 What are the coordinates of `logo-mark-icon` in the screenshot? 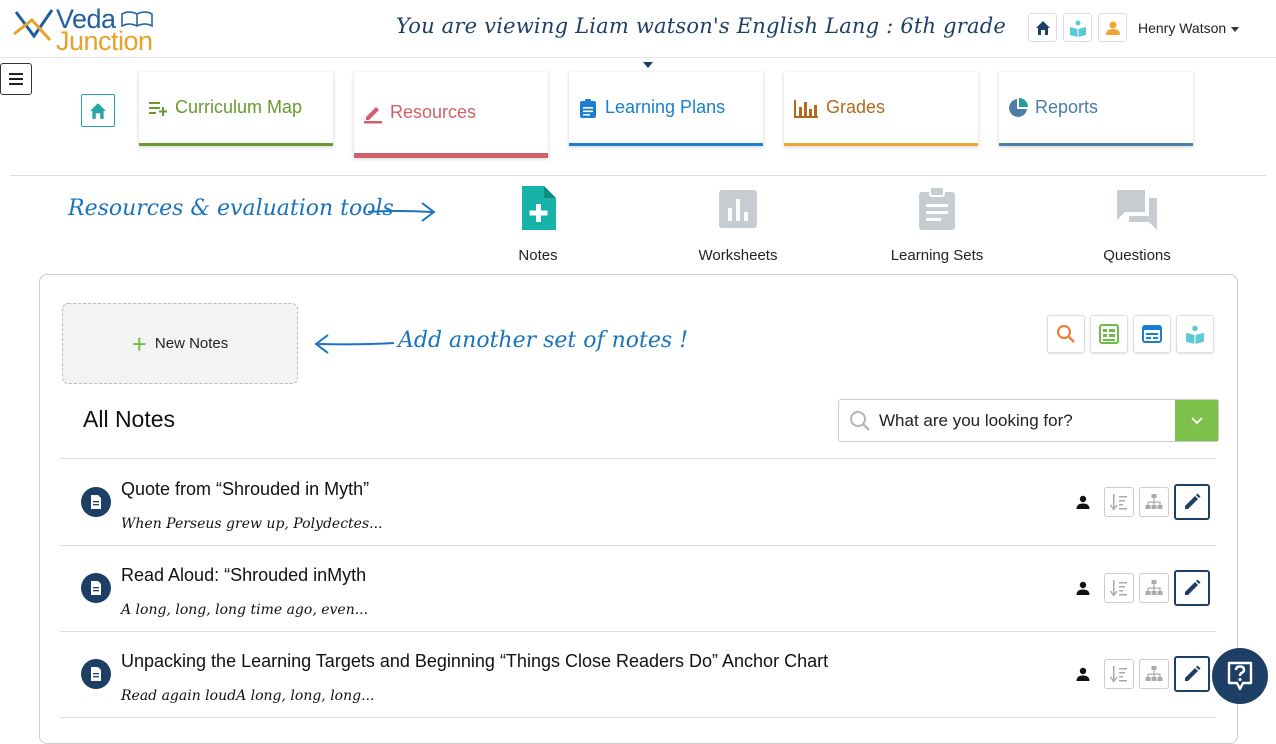 It's located at (33, 25).